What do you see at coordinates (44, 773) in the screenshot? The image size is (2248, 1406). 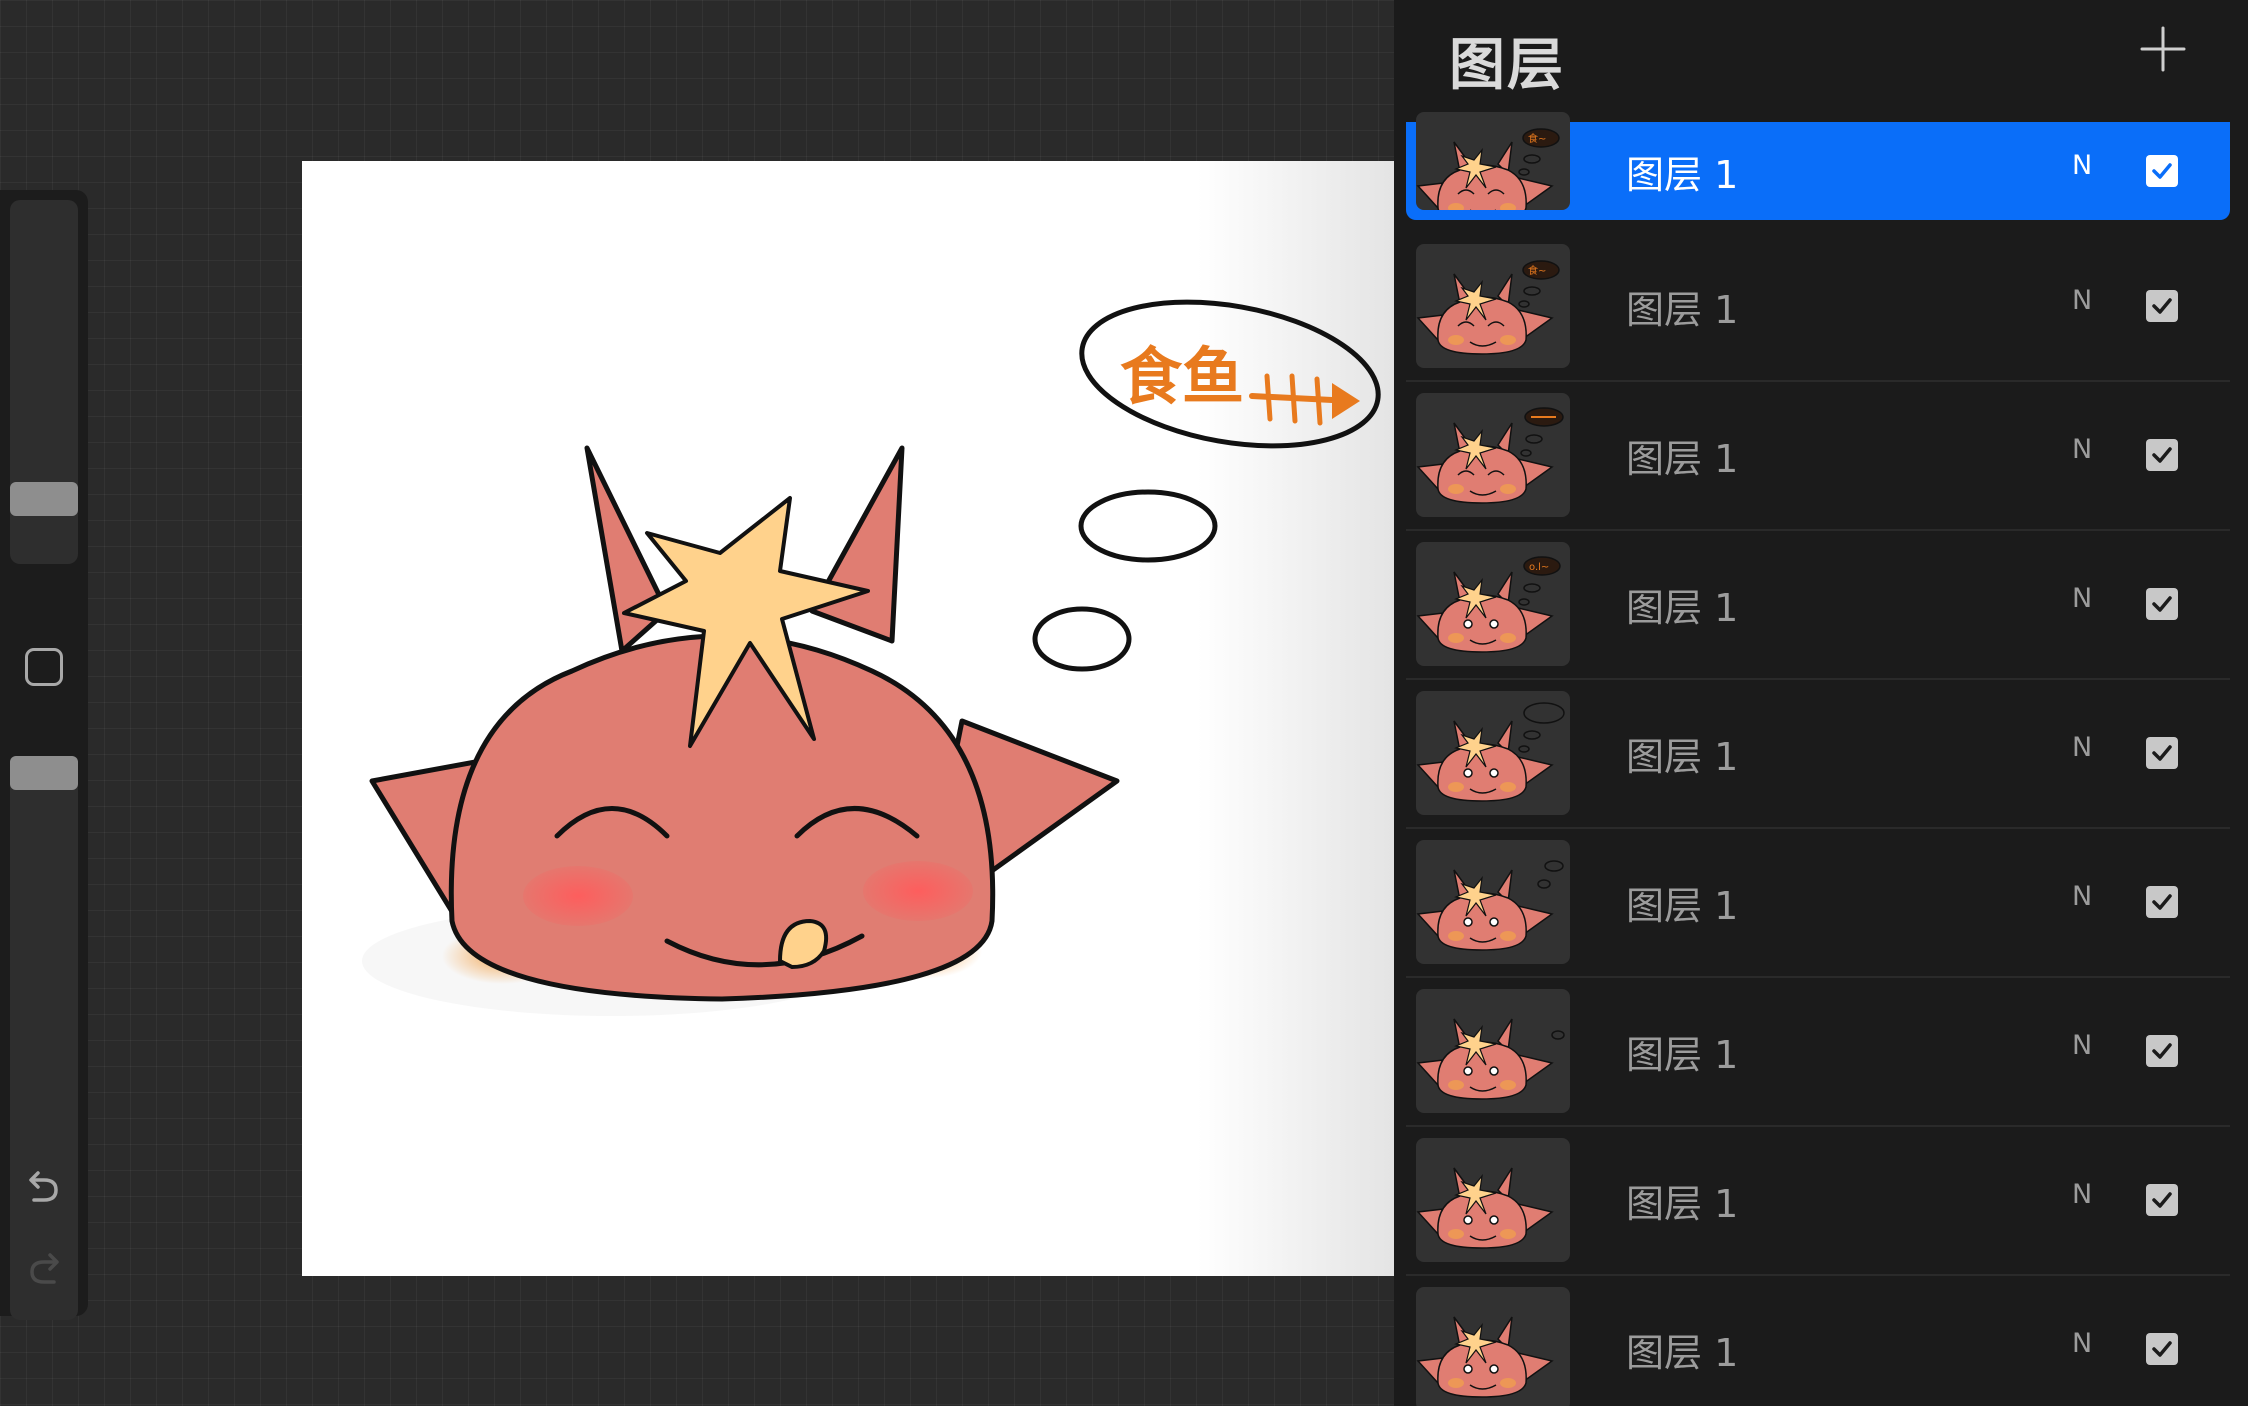 I see `opacity-thumb` at bounding box center [44, 773].